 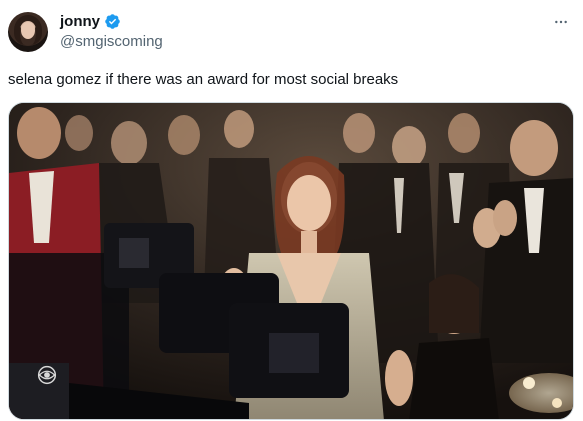 I want to click on more-horizontal-icon, so click(x=561, y=22).